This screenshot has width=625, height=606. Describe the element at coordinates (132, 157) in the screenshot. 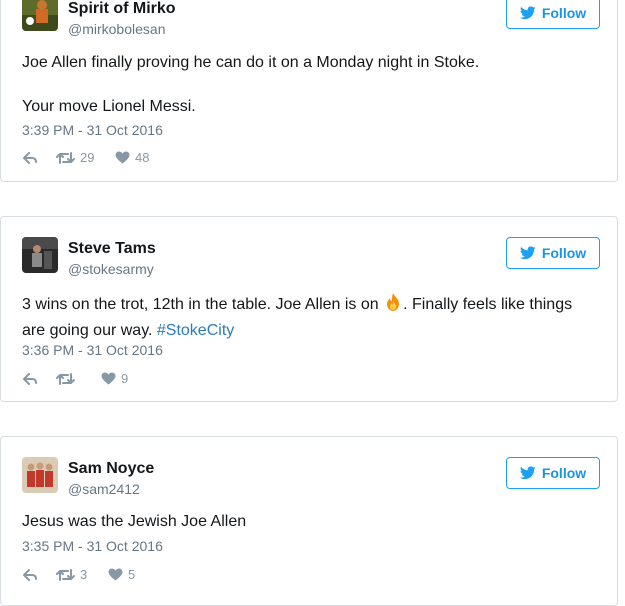

I see `like-button: 48` at that location.